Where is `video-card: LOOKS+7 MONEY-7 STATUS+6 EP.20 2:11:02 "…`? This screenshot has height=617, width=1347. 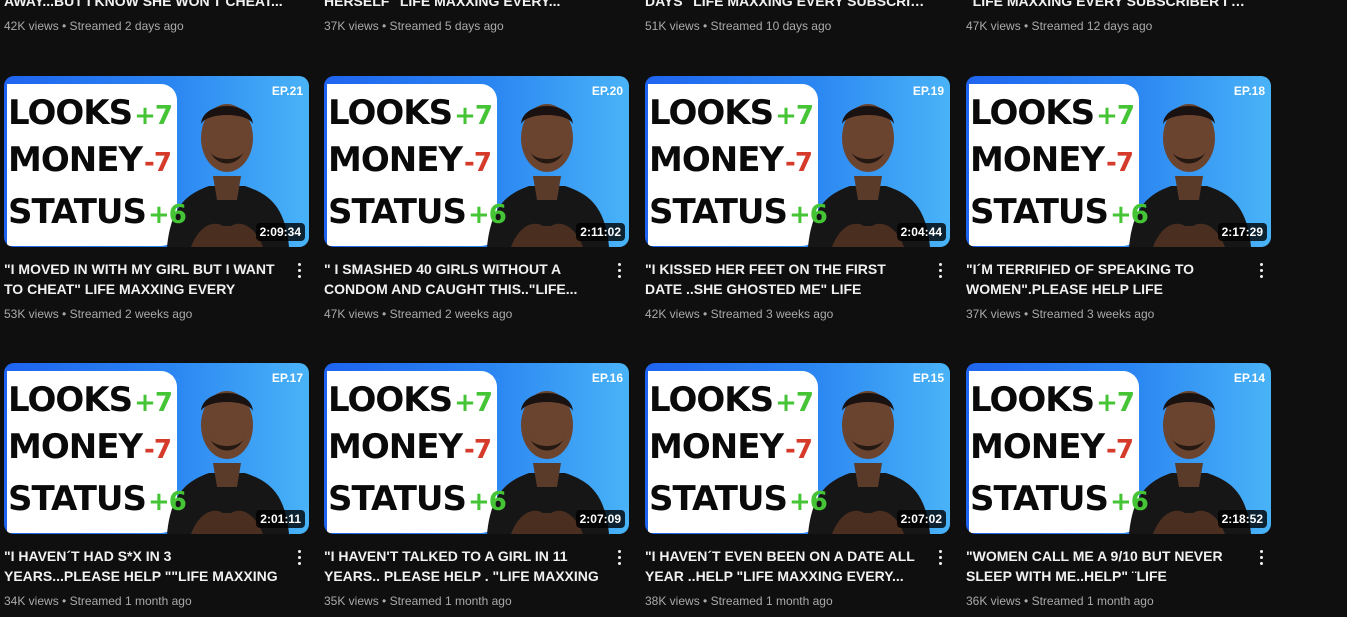 video-card: LOOKS+7 MONEY-7 STATUS+6 EP.20 2:11:02 "… is located at coordinates (476, 198).